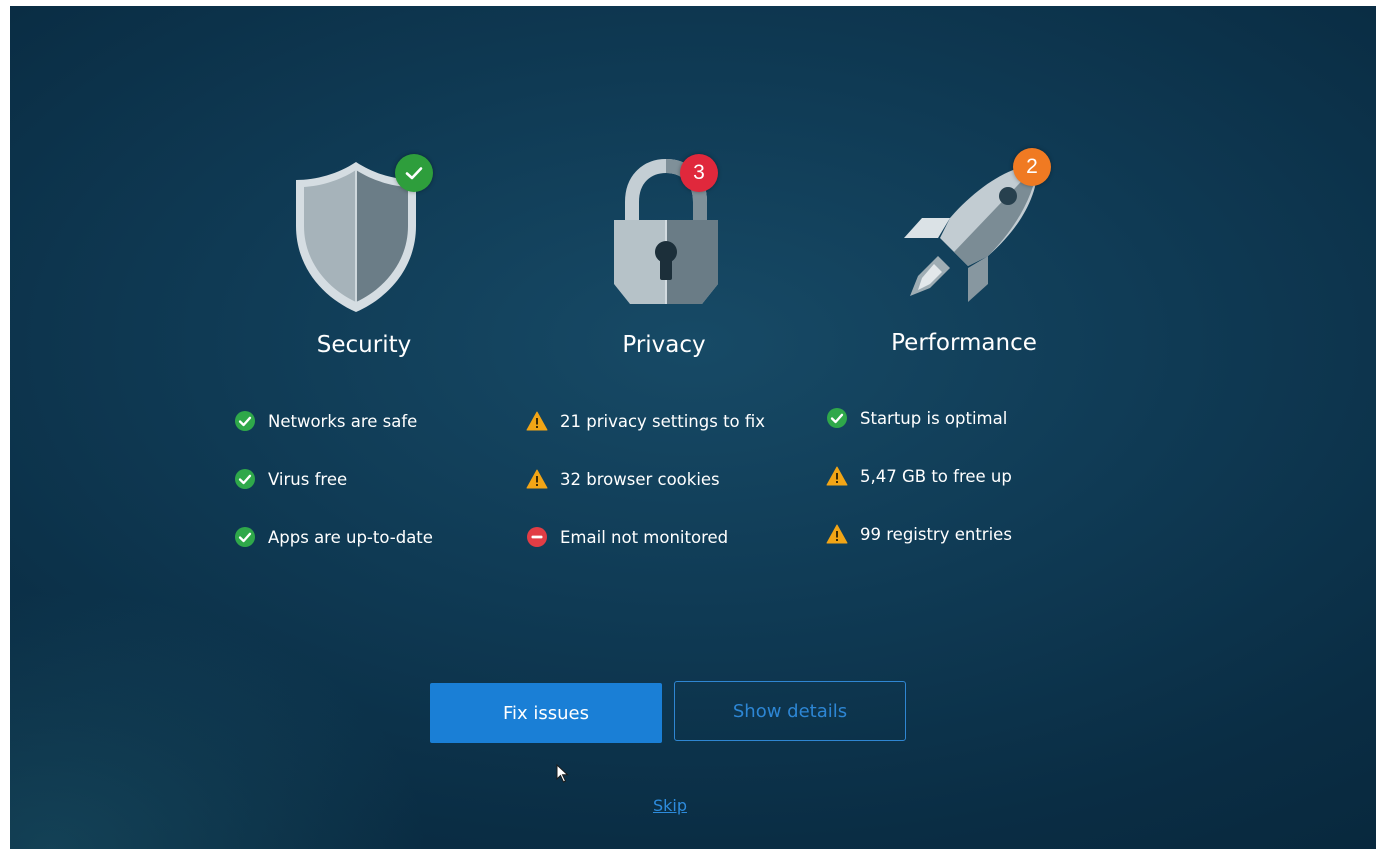 The height and width of the screenshot is (849, 1376). What do you see at coordinates (936, 476) in the screenshot?
I see `status-text: 5,47 GB to free up` at bounding box center [936, 476].